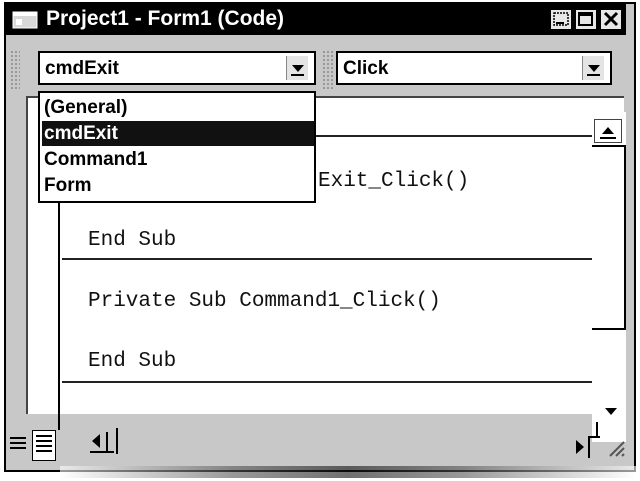 This screenshot has width=640, height=481. What do you see at coordinates (609, 237) in the screenshot?
I see `scroll-track-frame` at bounding box center [609, 237].